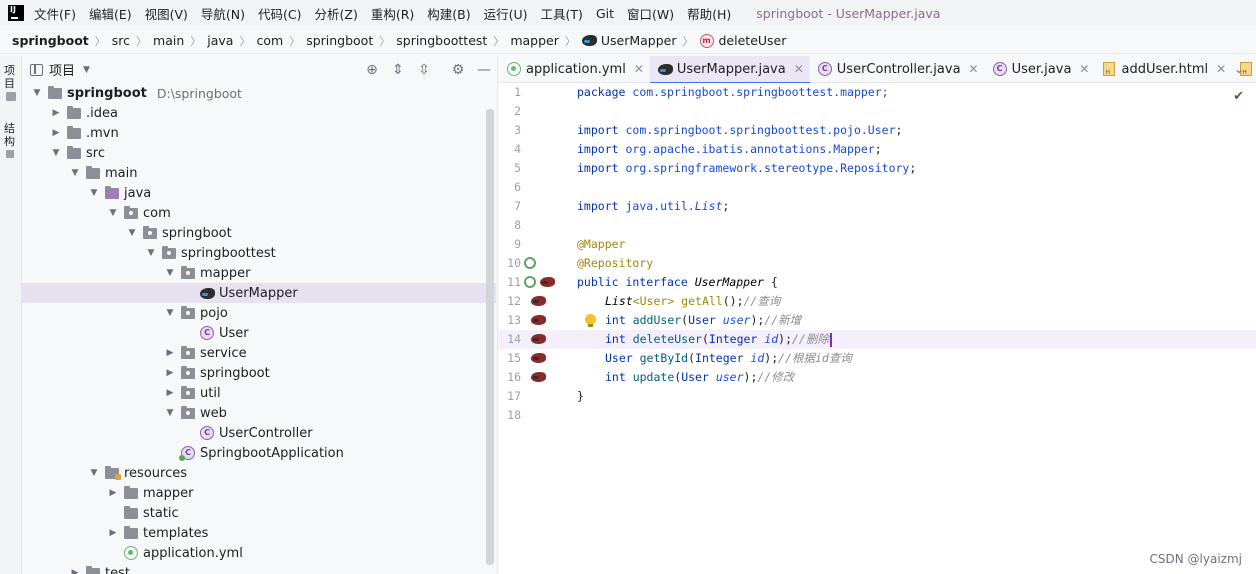 This screenshot has height=574, width=1256. What do you see at coordinates (259, 513) in the screenshot?
I see `tree-node: ▶ static` at bounding box center [259, 513].